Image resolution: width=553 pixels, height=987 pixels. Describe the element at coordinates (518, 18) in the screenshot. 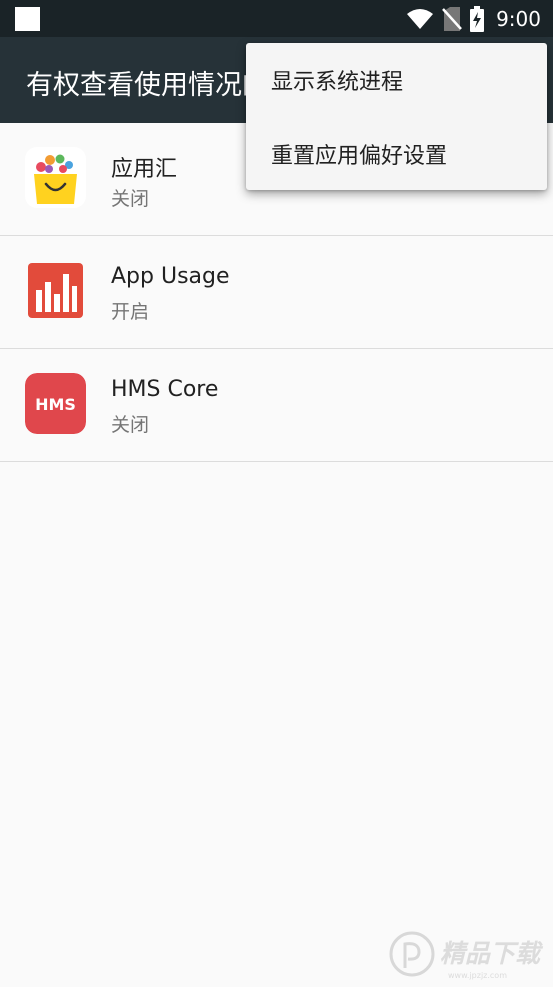

I see `status-time: 9:00` at that location.